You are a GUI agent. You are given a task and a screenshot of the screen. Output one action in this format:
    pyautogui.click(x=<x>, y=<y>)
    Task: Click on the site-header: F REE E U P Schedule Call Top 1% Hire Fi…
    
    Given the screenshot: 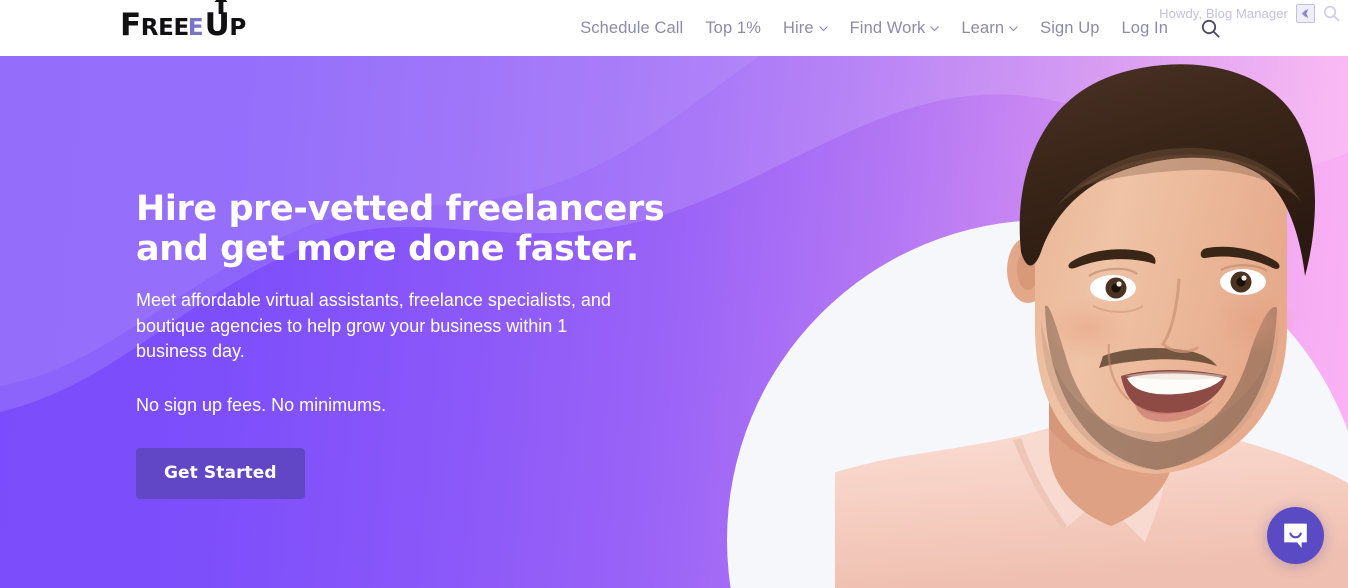 What is the action you would take?
    pyautogui.click(x=674, y=28)
    